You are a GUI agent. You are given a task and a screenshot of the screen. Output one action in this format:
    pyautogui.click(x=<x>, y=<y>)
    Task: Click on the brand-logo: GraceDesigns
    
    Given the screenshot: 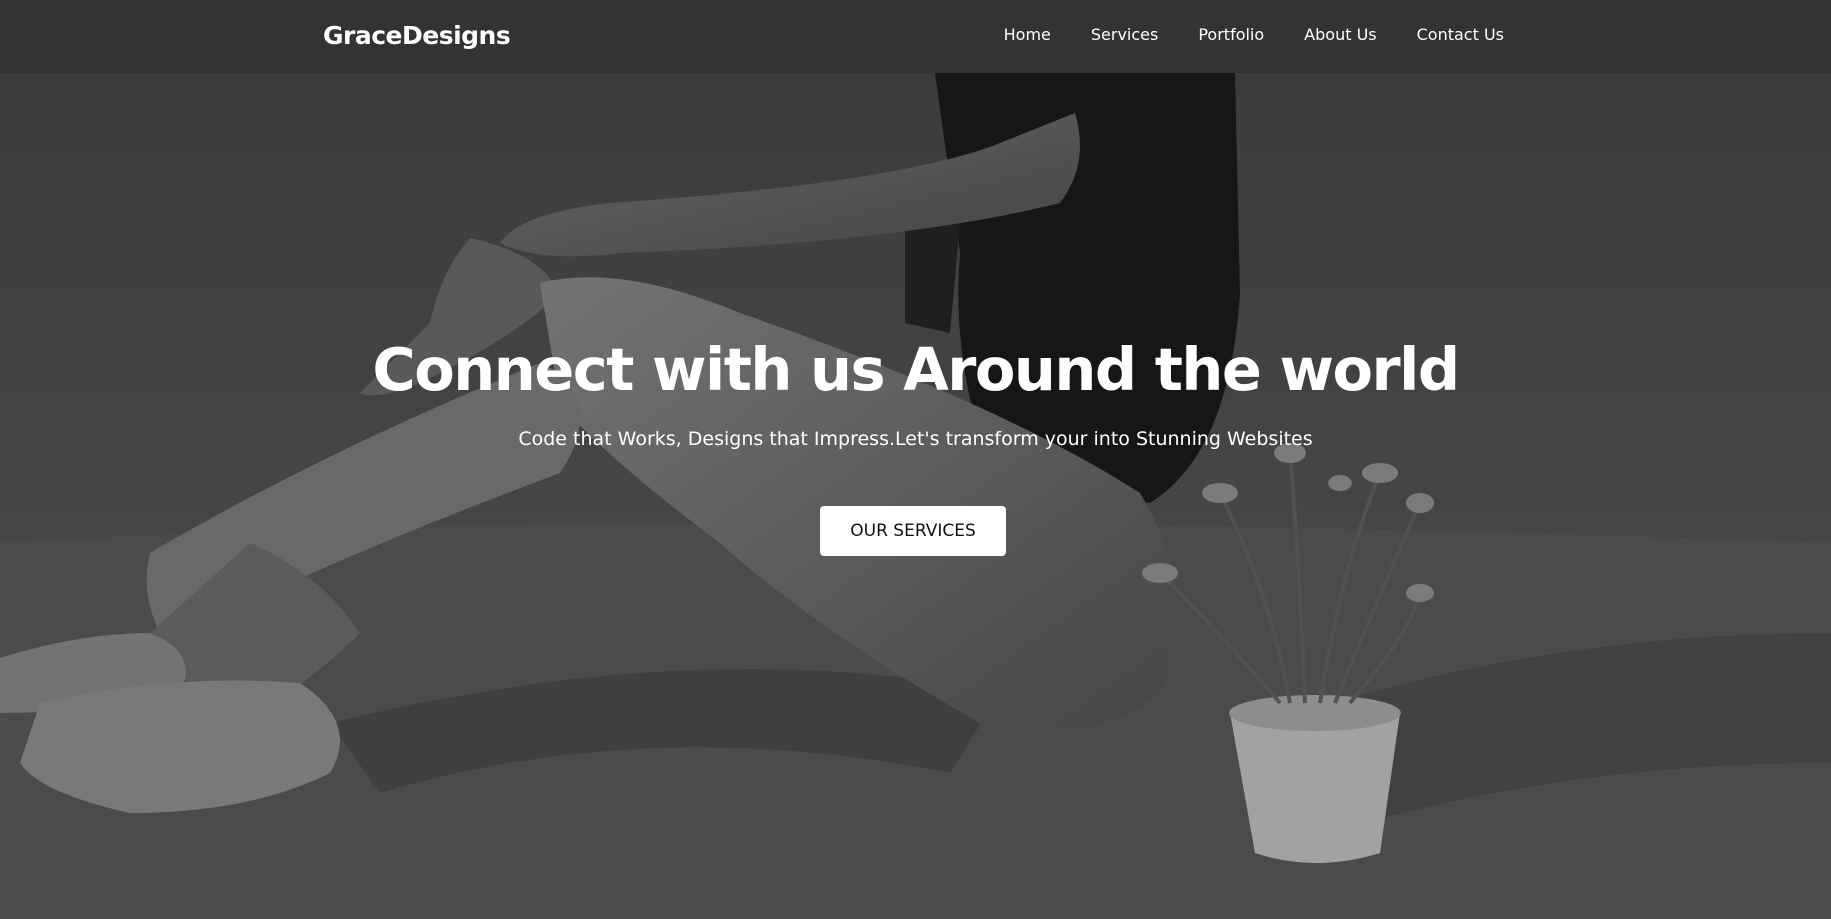 What is the action you would take?
    pyautogui.click(x=417, y=35)
    